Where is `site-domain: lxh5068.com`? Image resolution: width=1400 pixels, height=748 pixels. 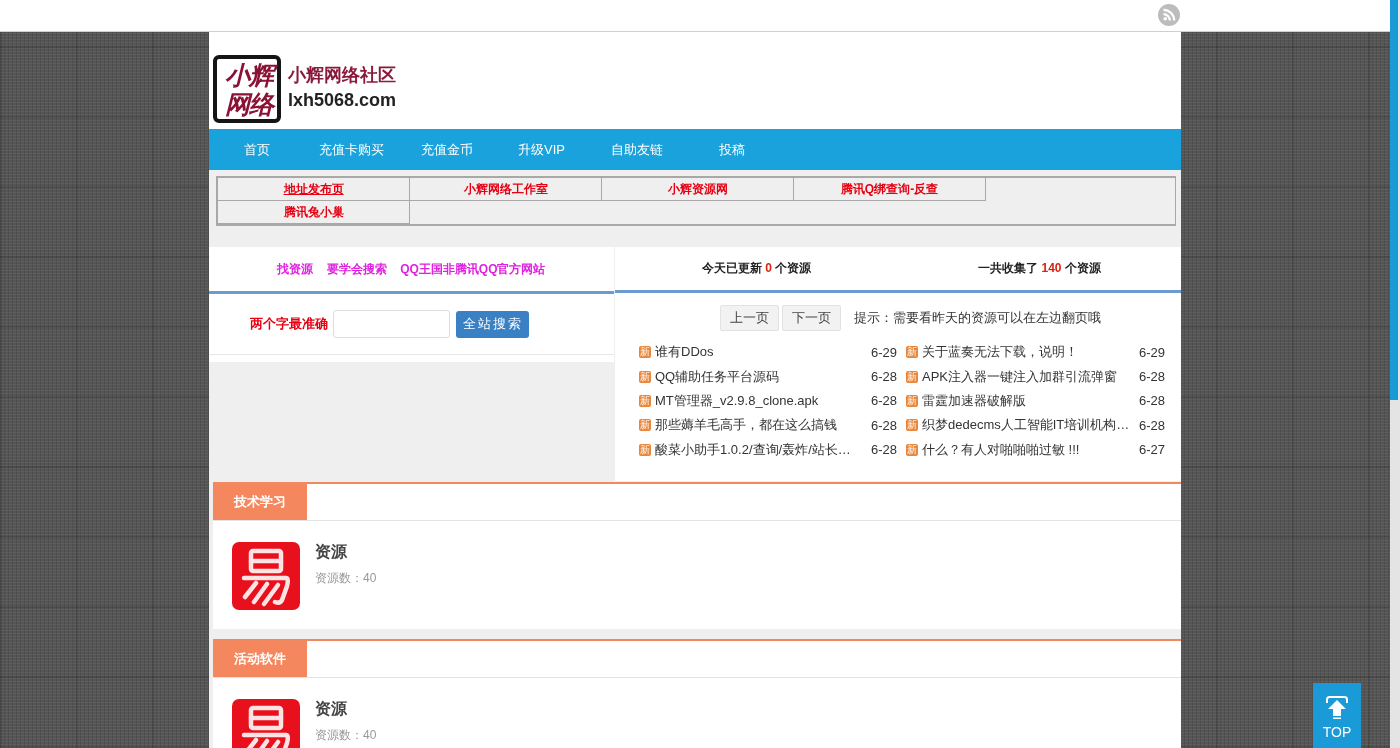 site-domain: lxh5068.com is located at coordinates (342, 100).